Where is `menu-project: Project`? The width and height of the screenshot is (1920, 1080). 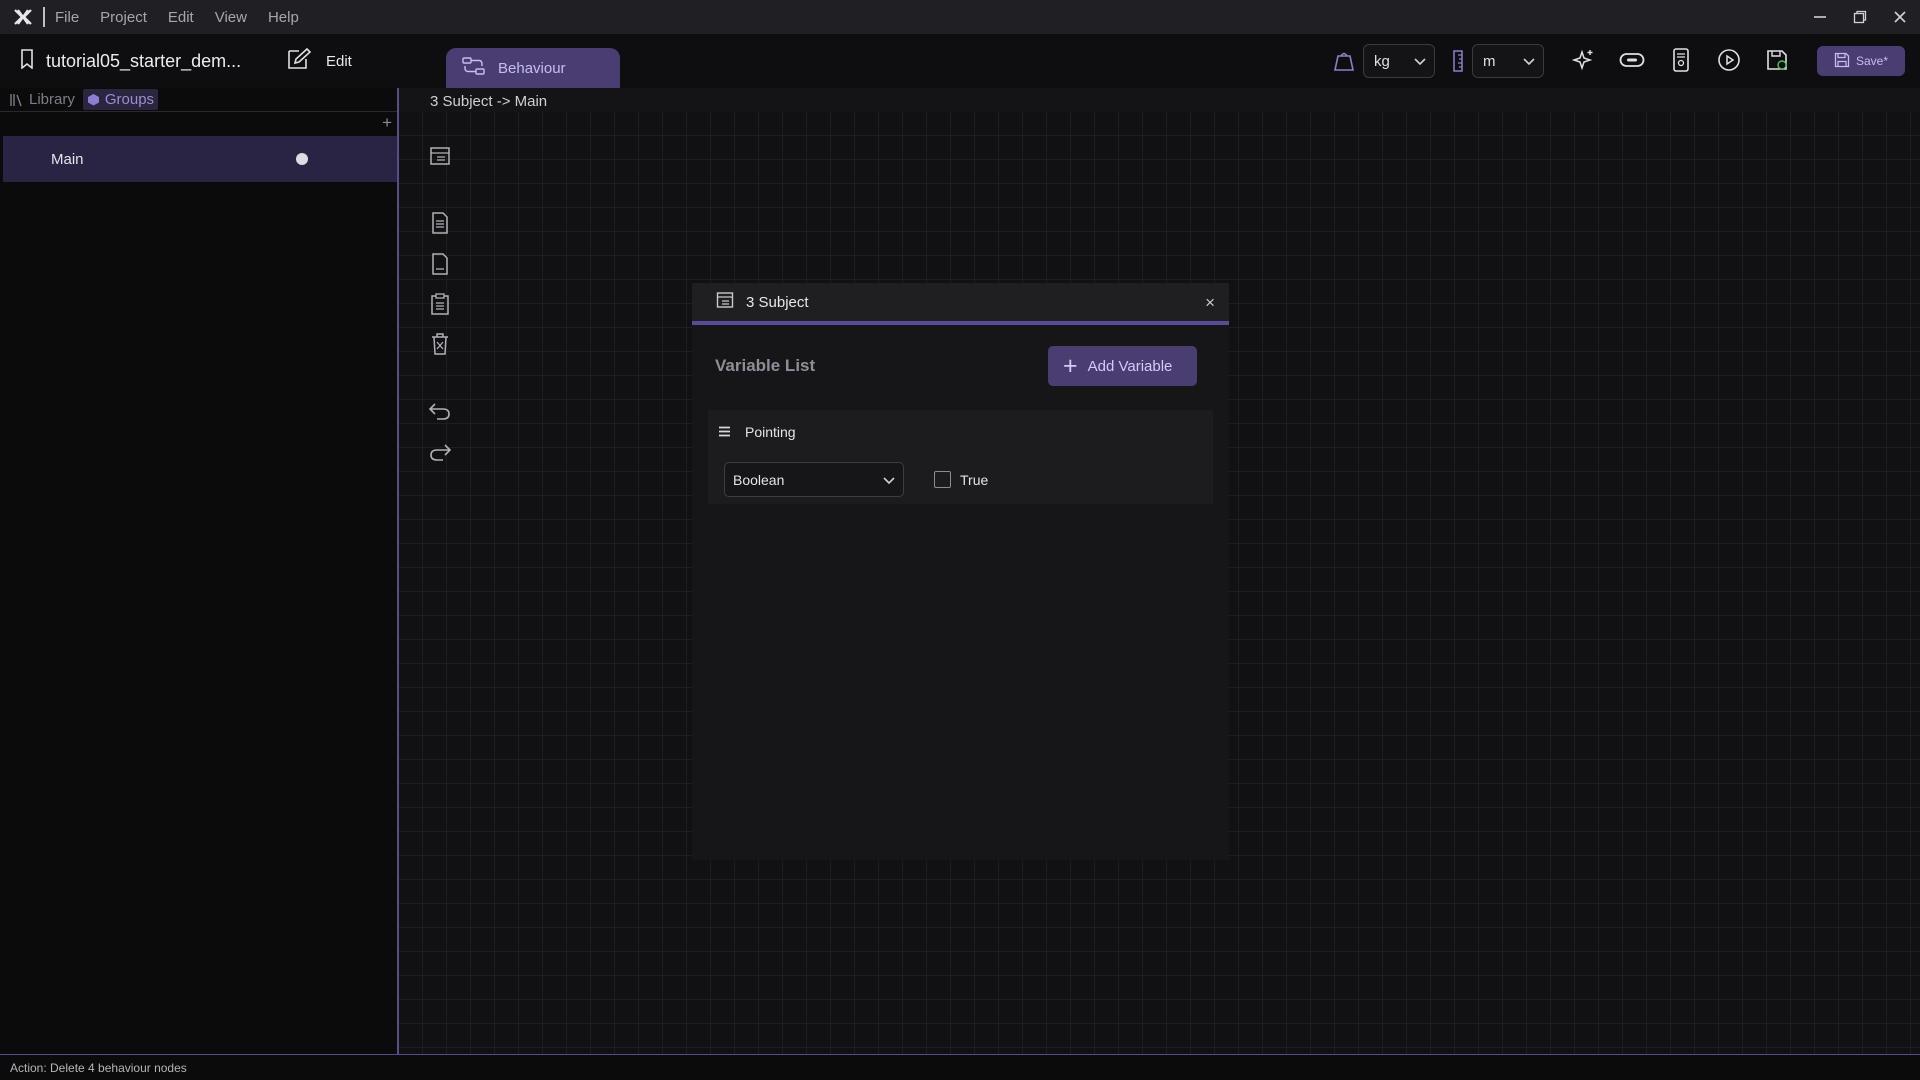
menu-project: Project is located at coordinates (123, 17).